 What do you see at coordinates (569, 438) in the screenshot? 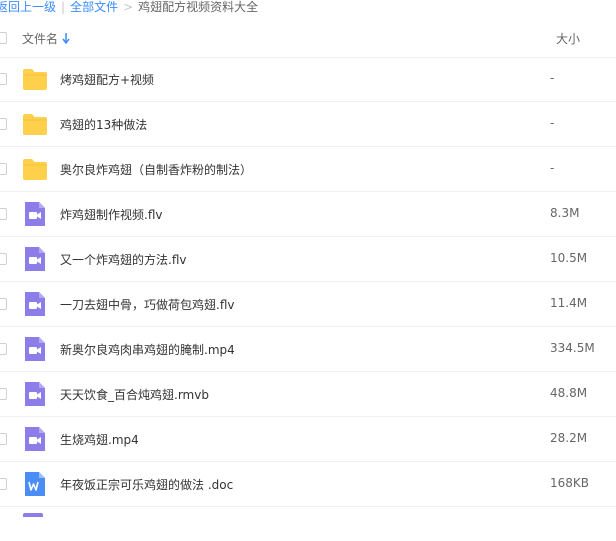
I see `file-size: 28.2M` at bounding box center [569, 438].